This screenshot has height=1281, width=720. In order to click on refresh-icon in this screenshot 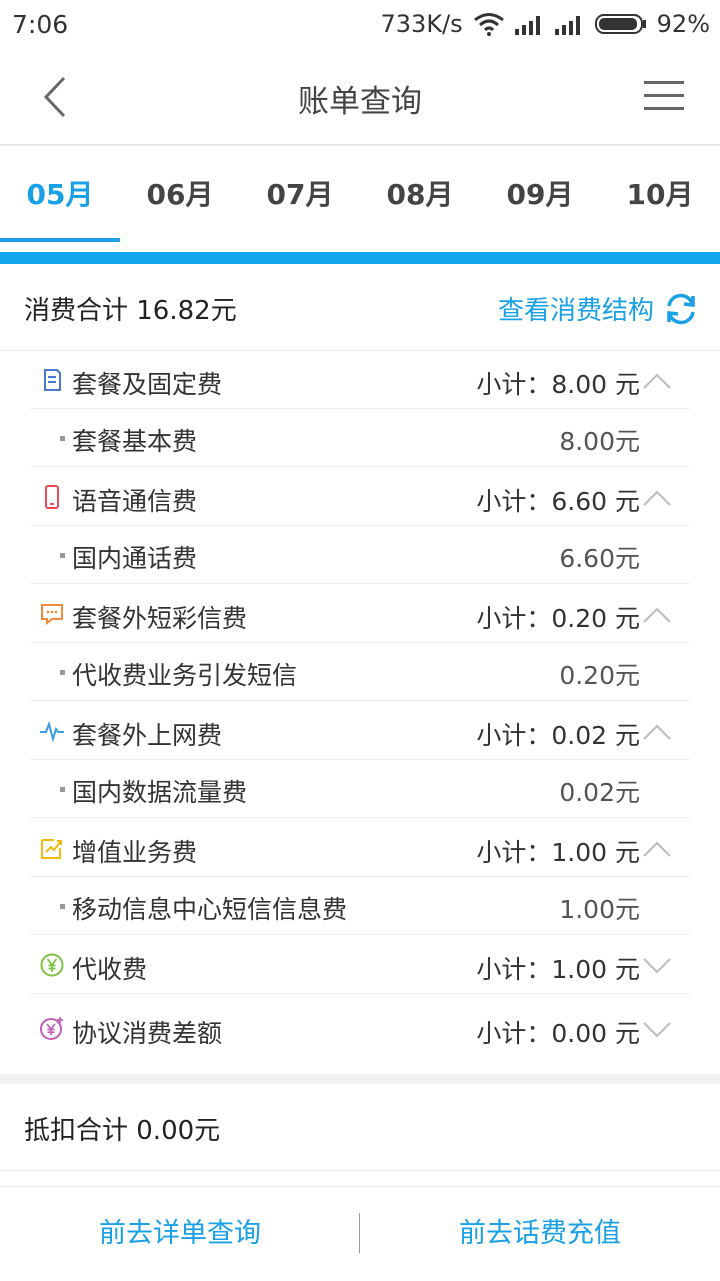, I will do `click(681, 309)`.